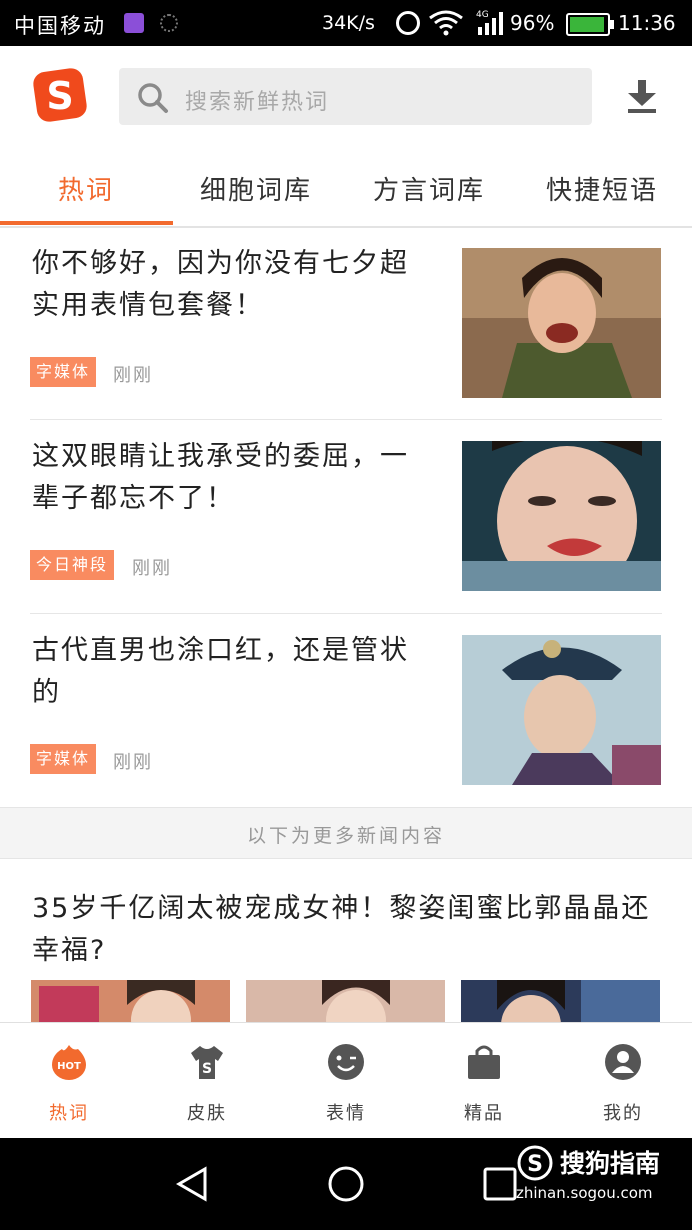 This screenshot has width=692, height=1230. I want to click on watermark-url: zhinan.sogou.com, so click(584, 1193).